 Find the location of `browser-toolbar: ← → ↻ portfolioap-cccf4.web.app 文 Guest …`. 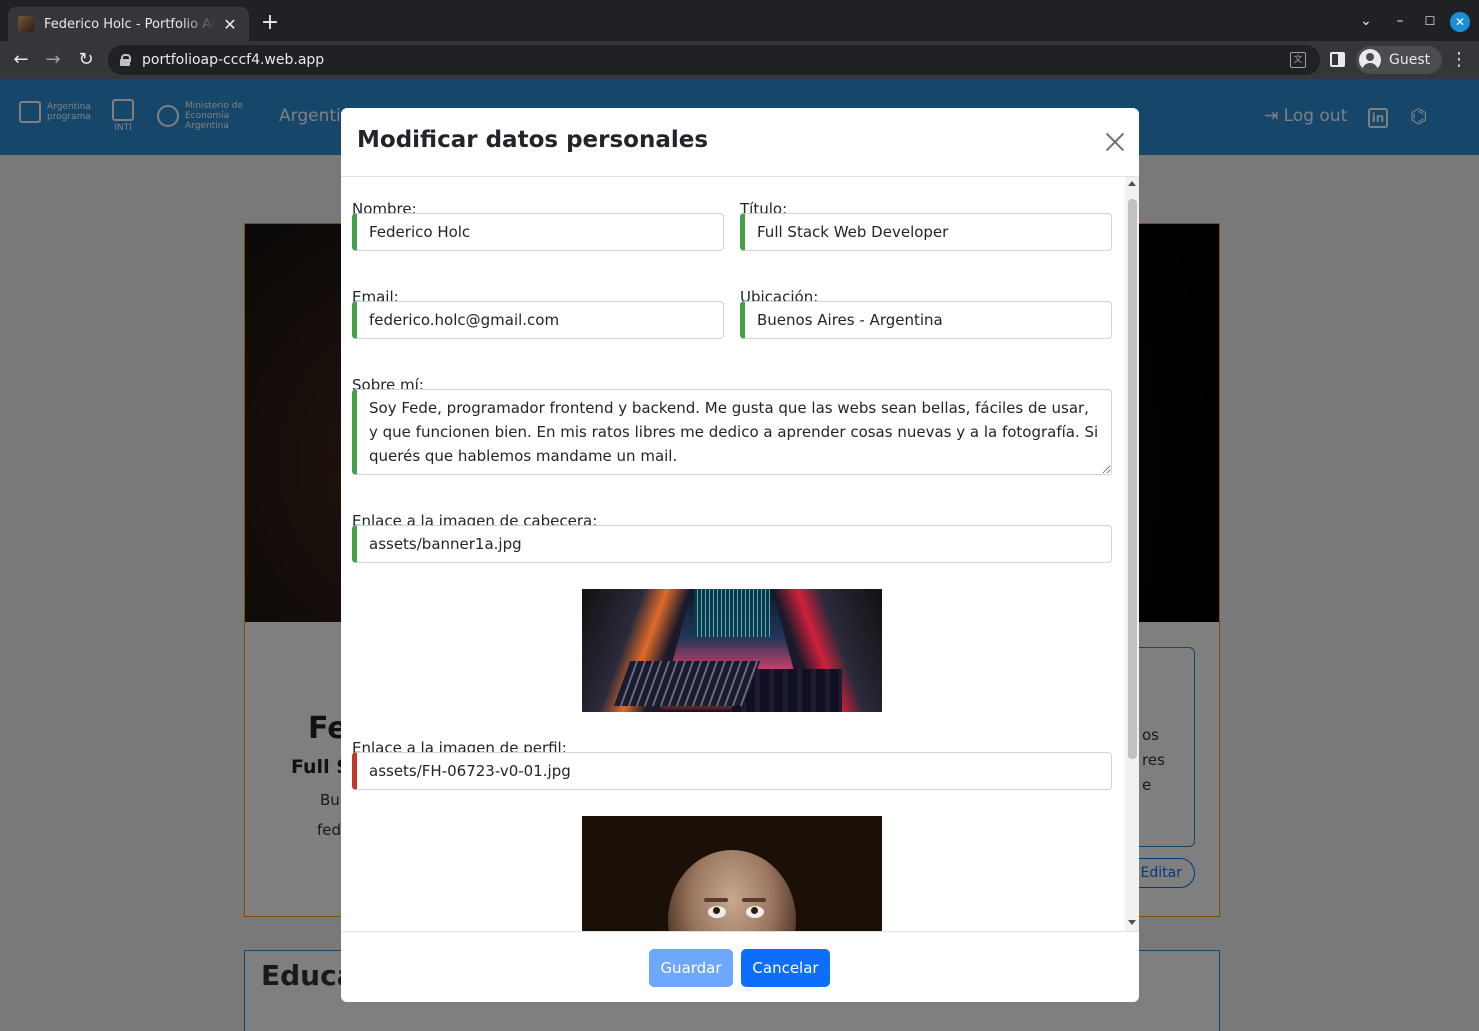

browser-toolbar: ← → ↻ portfolioap-cccf4.web.app 文 Guest … is located at coordinates (739, 60).